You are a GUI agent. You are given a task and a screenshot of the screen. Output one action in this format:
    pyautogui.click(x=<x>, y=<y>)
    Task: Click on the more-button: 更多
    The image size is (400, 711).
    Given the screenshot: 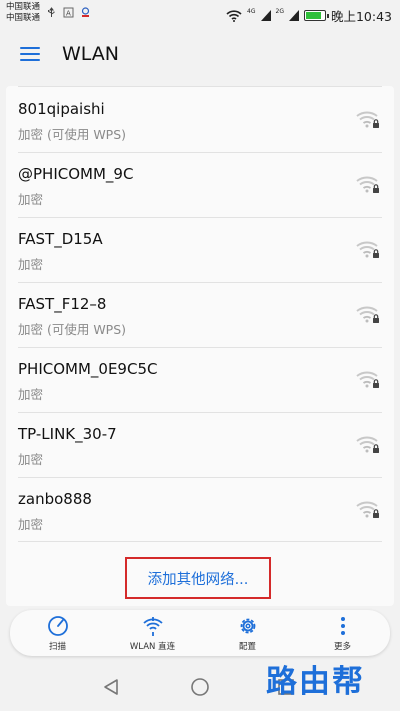 What is the action you would take?
    pyautogui.click(x=343, y=633)
    